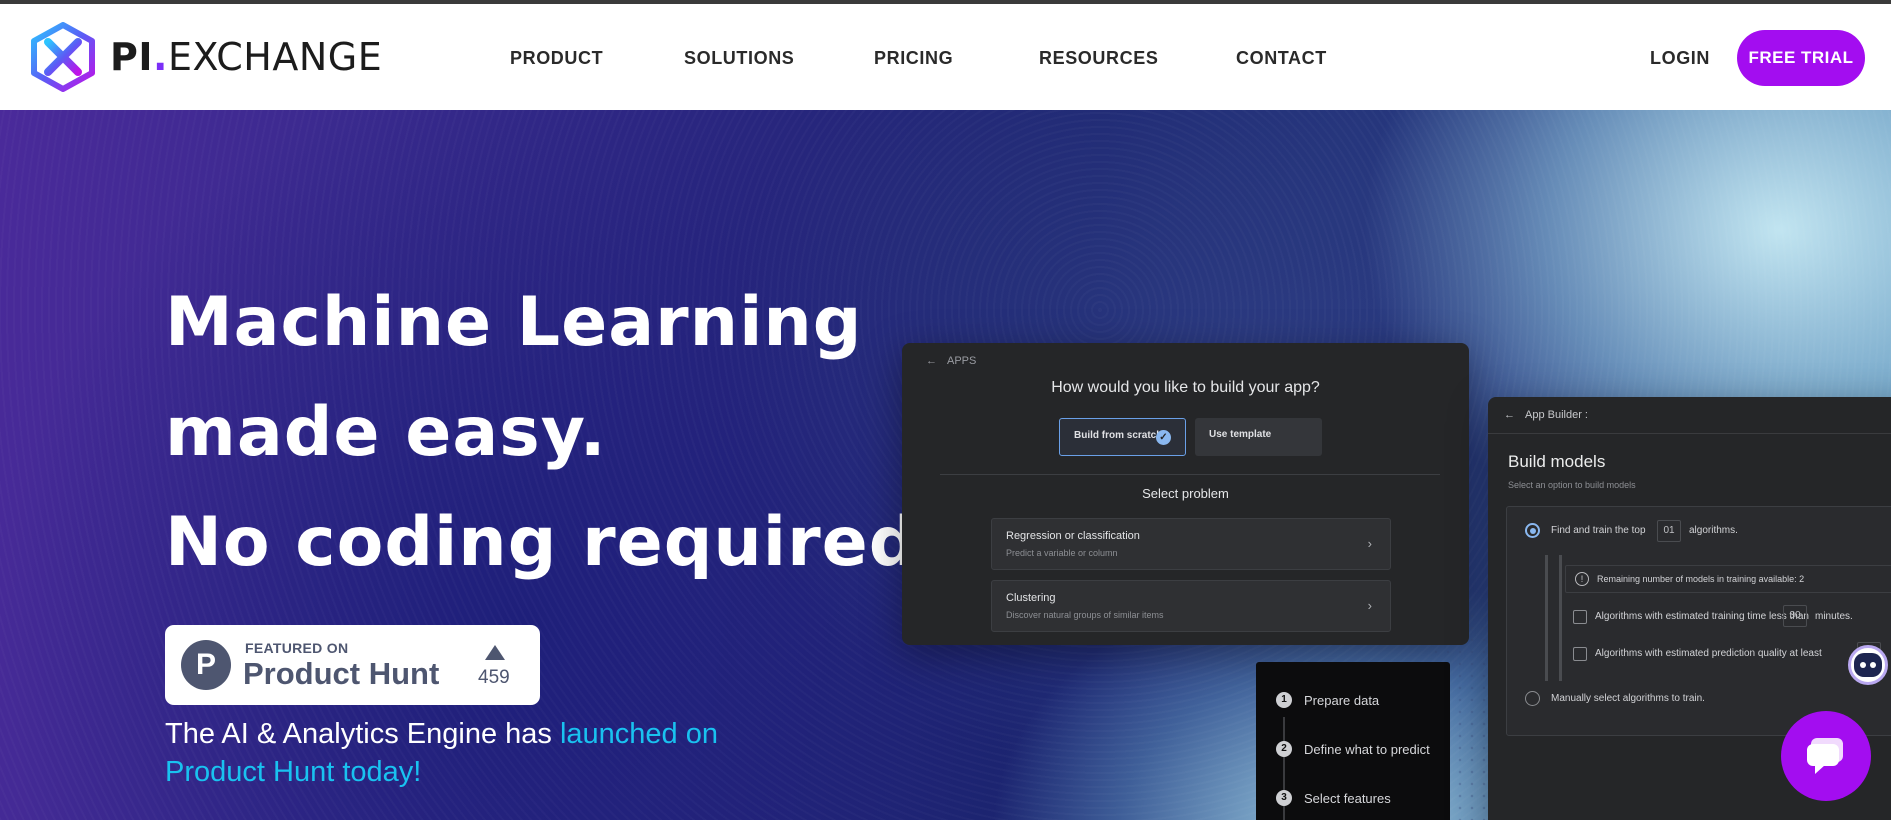 The image size is (1891, 820). What do you see at coordinates (1163, 437) in the screenshot?
I see `check-icon: ✓` at bounding box center [1163, 437].